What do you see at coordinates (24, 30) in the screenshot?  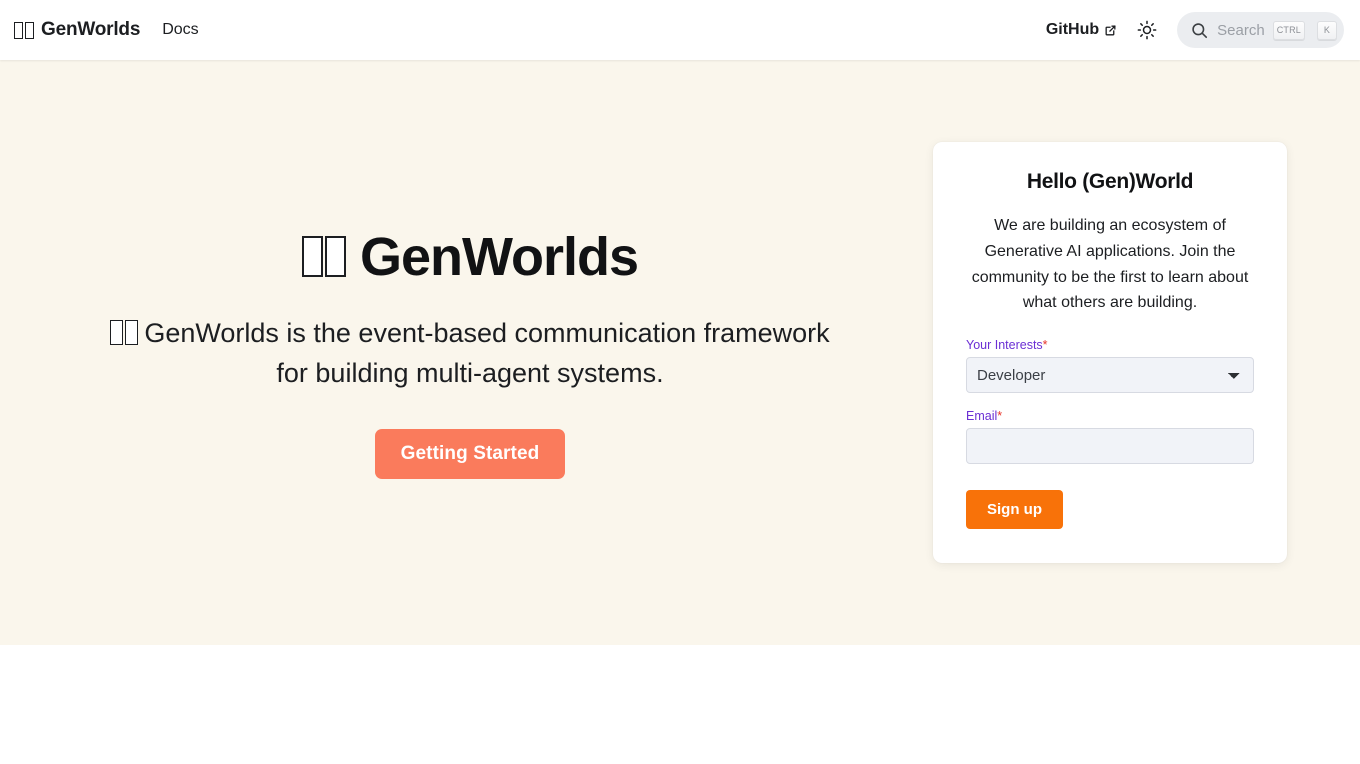 I see `brand-emoji-icon` at bounding box center [24, 30].